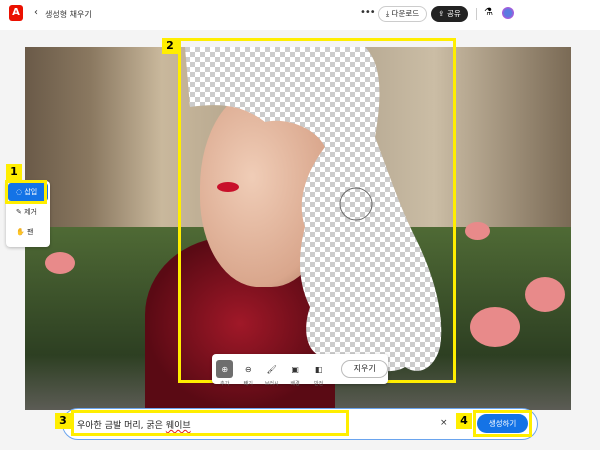  Describe the element at coordinates (20, 232) in the screenshot. I see `hand-icon: ✋` at that location.